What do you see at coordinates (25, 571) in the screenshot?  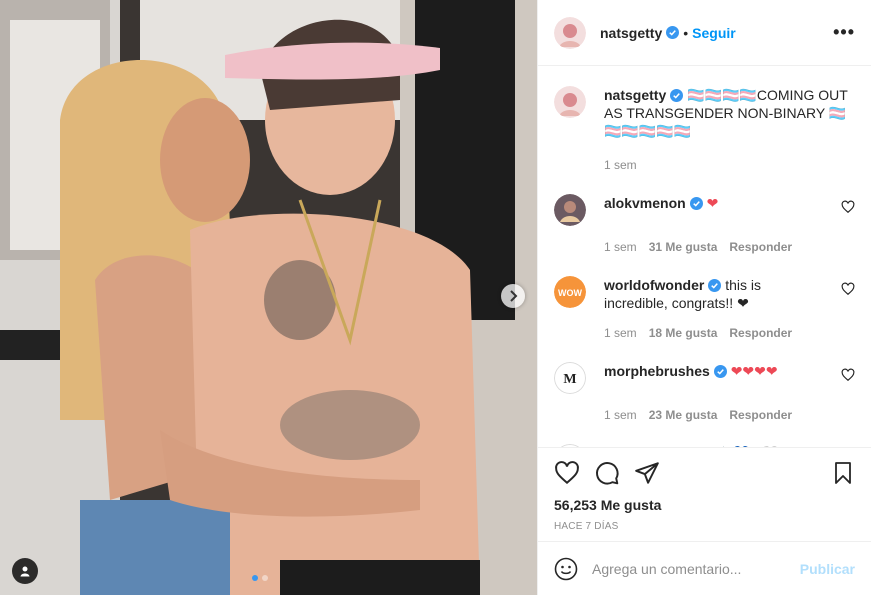 I see `tag-user-icon` at bounding box center [25, 571].